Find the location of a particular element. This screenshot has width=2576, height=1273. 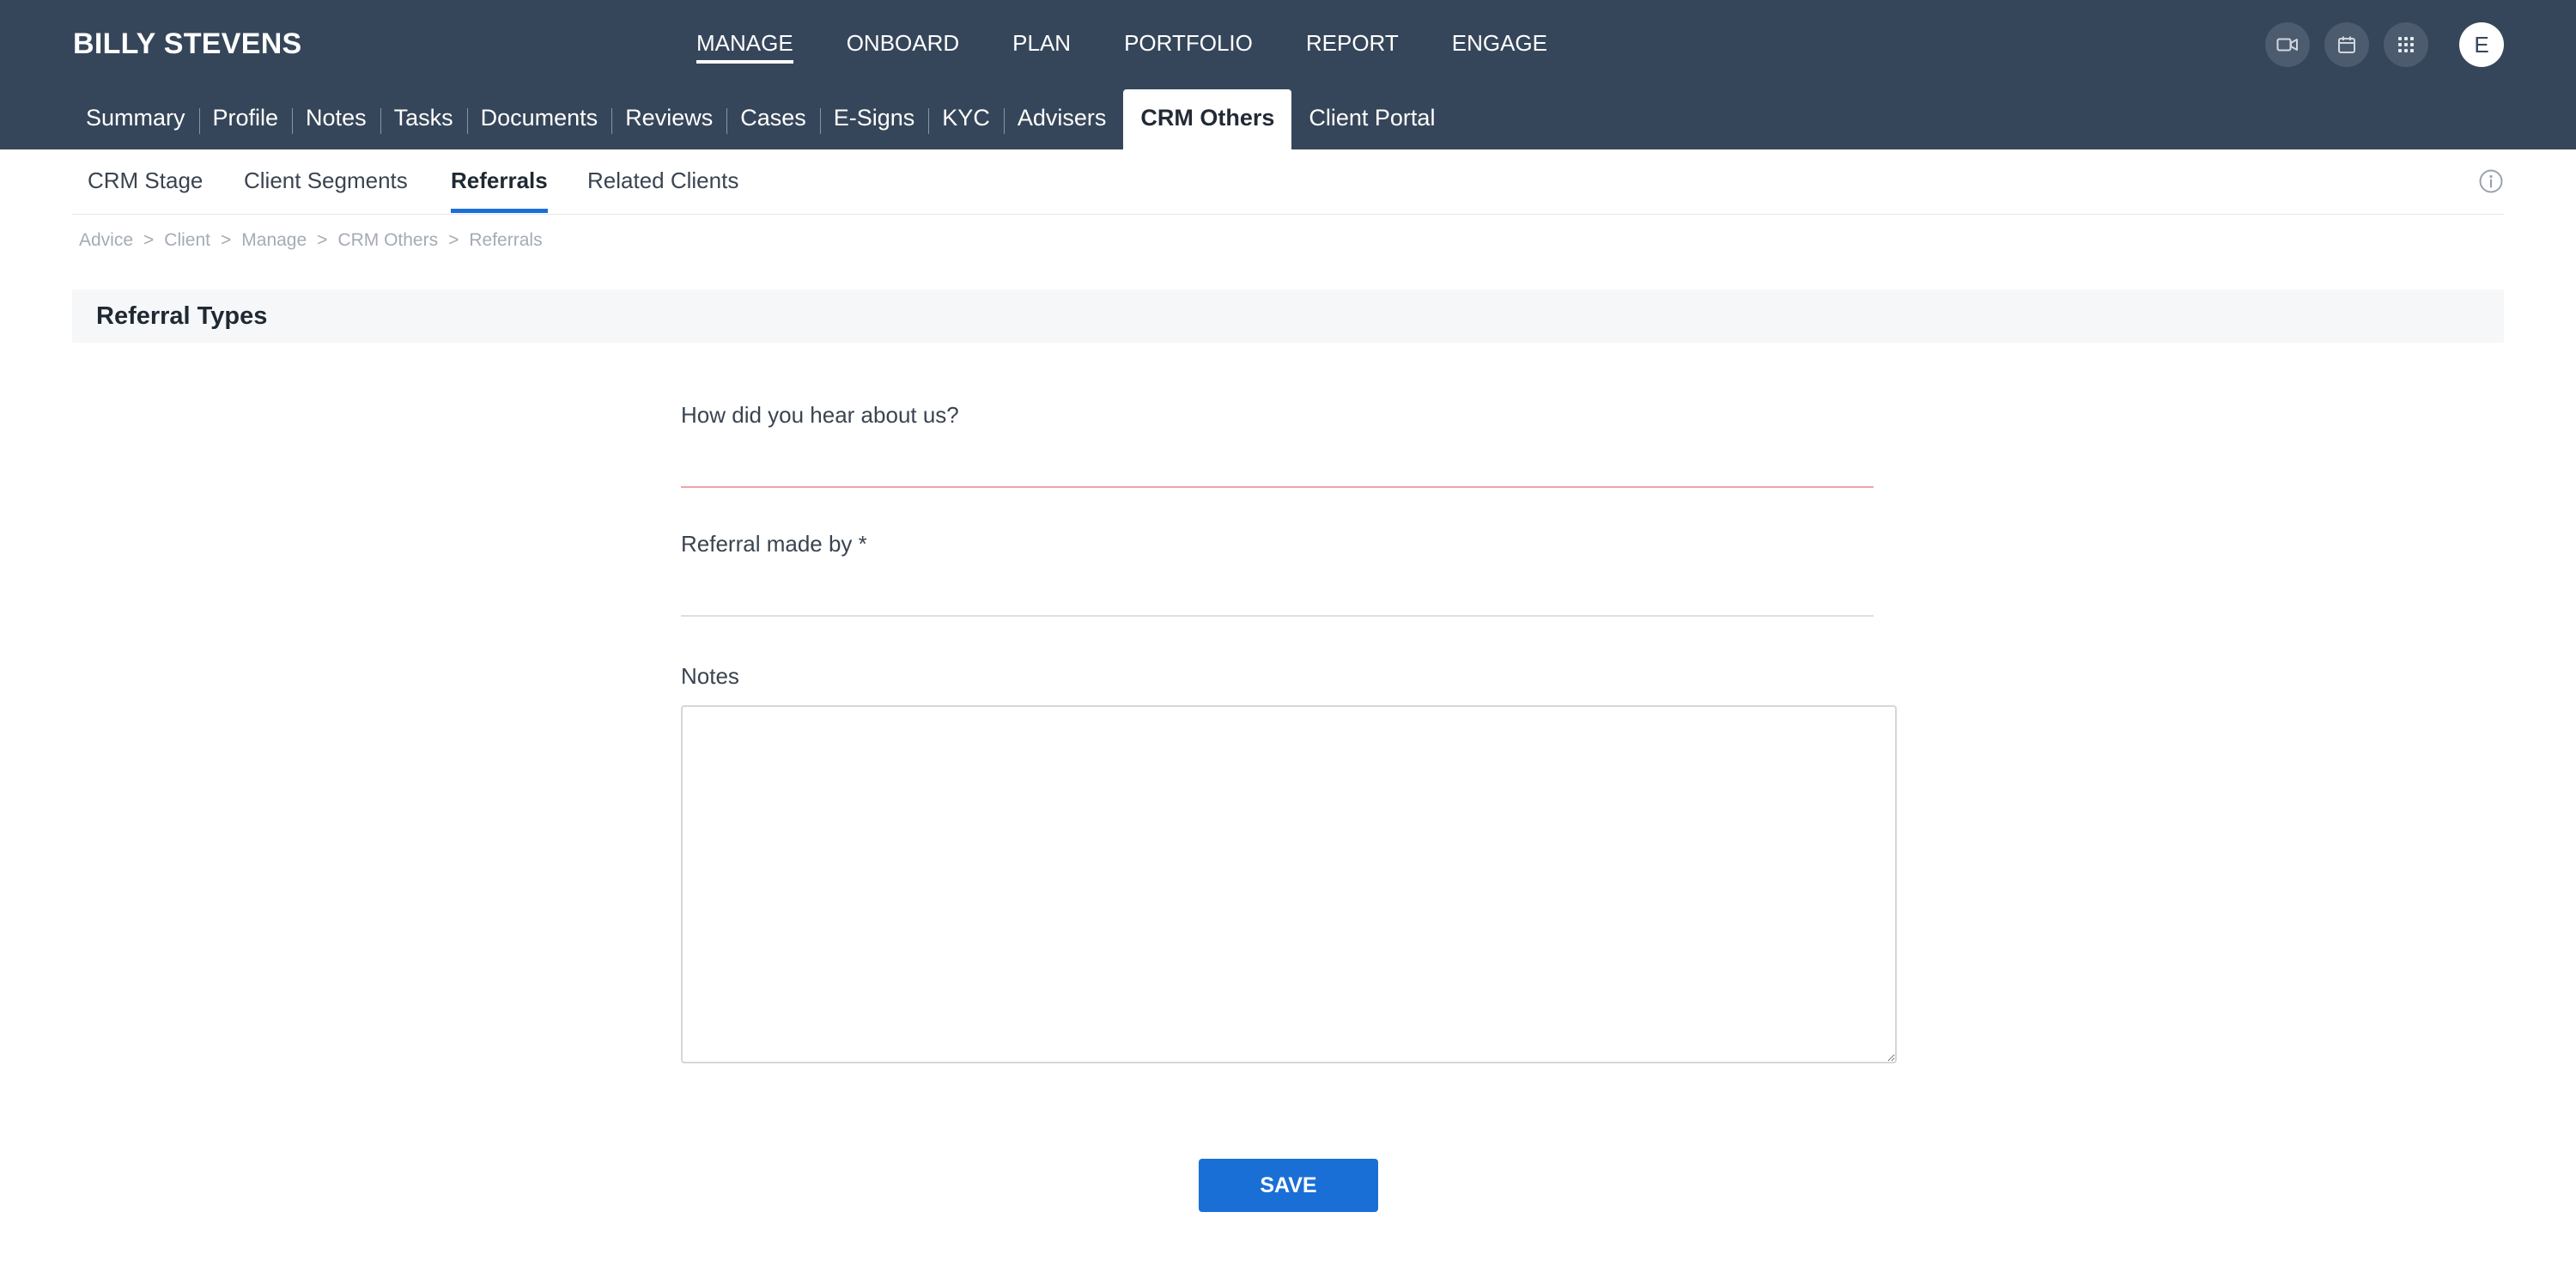

video-icon is located at coordinates (2287, 45).